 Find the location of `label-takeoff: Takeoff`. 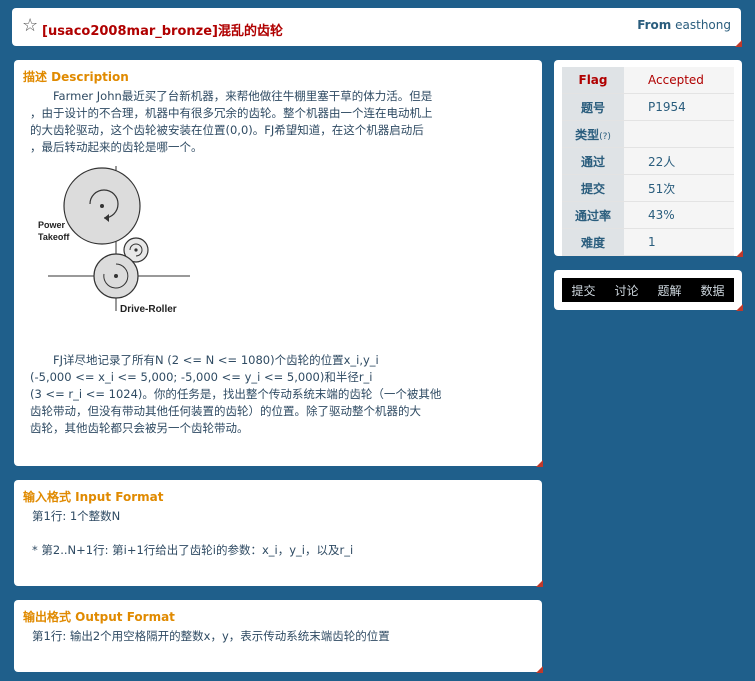

label-takeoff: Takeoff is located at coordinates (54, 237).